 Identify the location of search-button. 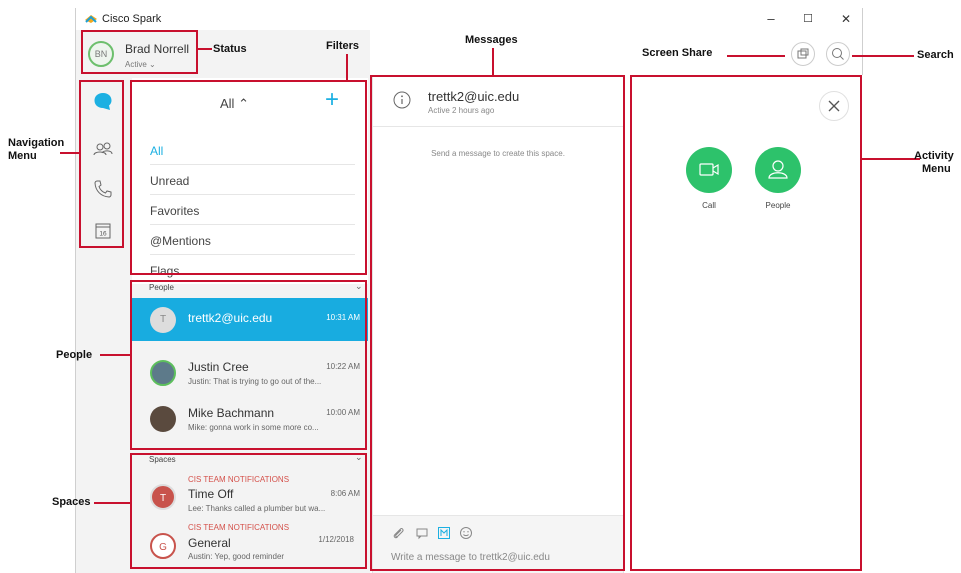
(838, 54).